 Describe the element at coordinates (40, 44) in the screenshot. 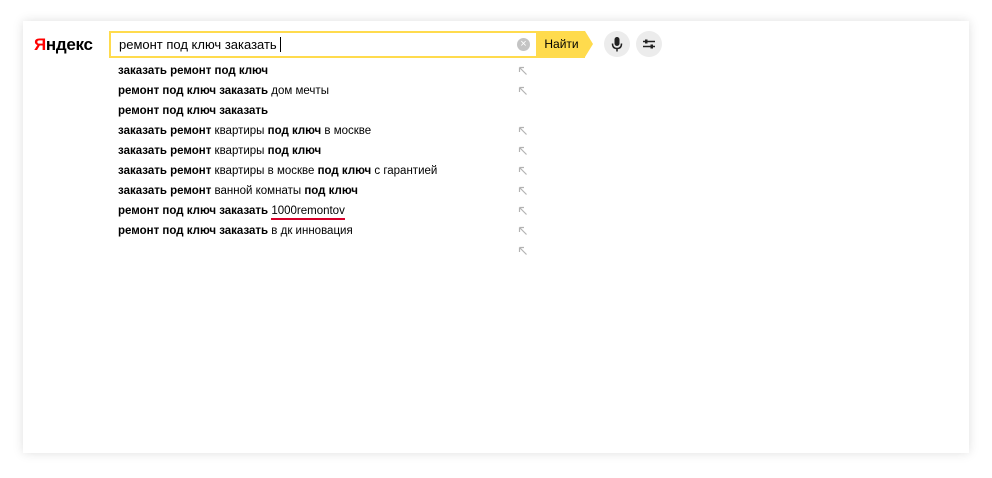

I see `logo-first-letter: Я` at that location.